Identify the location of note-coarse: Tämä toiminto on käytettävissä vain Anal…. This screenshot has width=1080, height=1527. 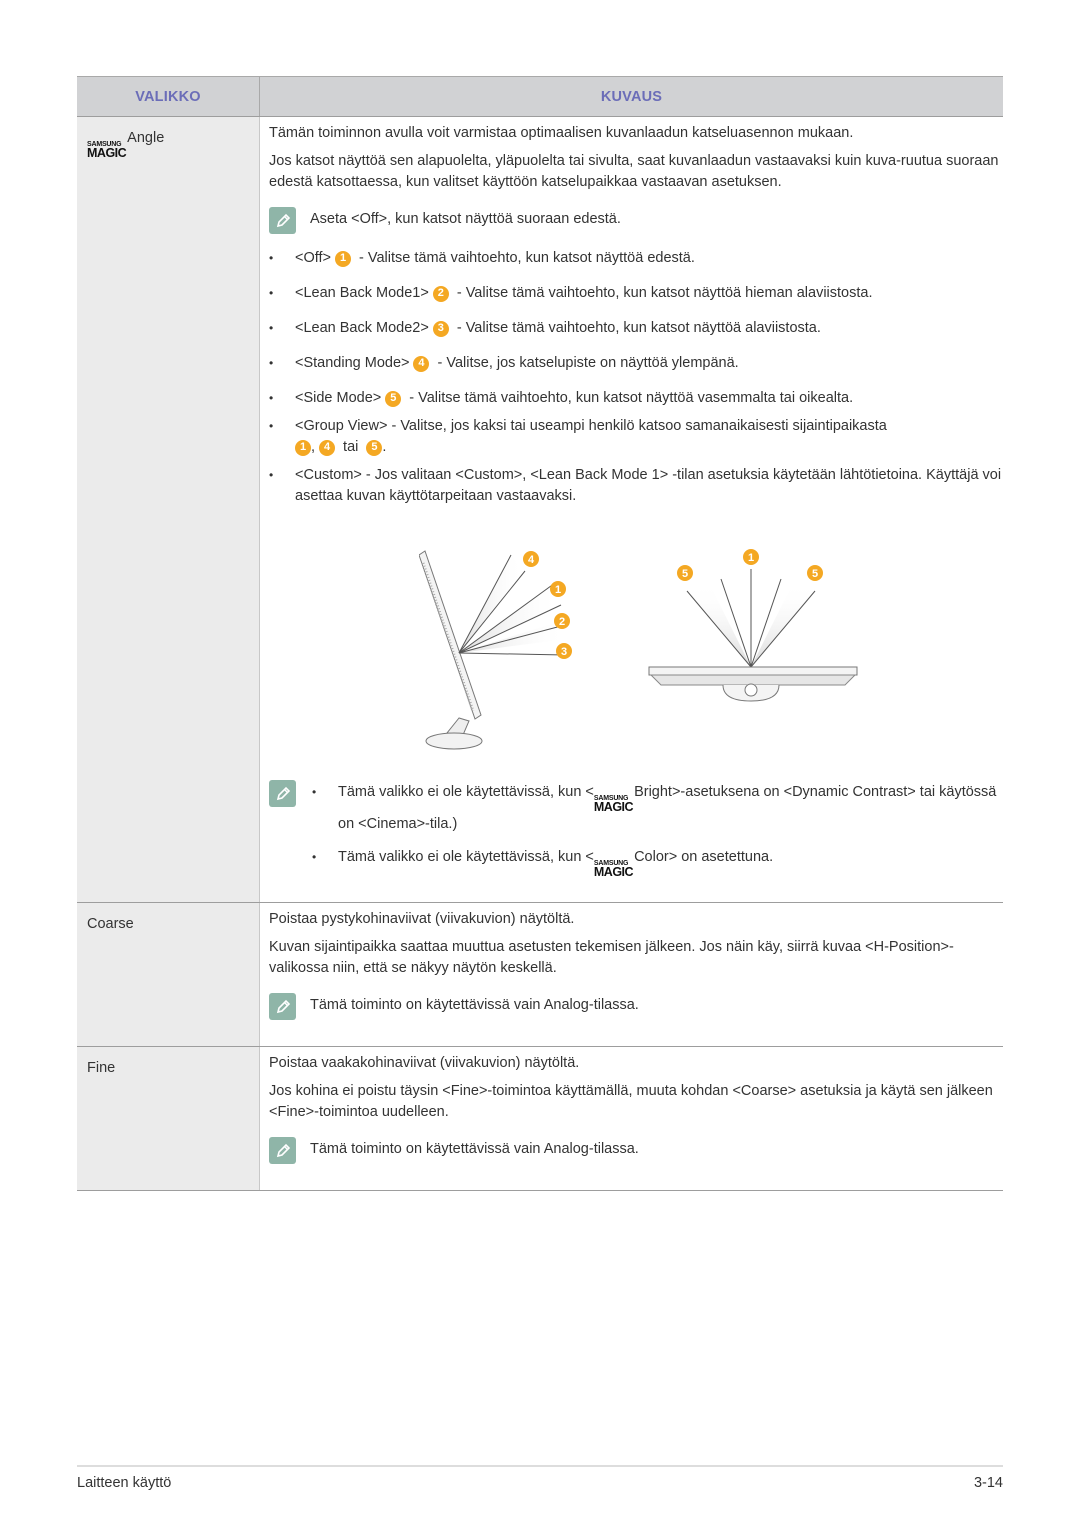
(636, 1006).